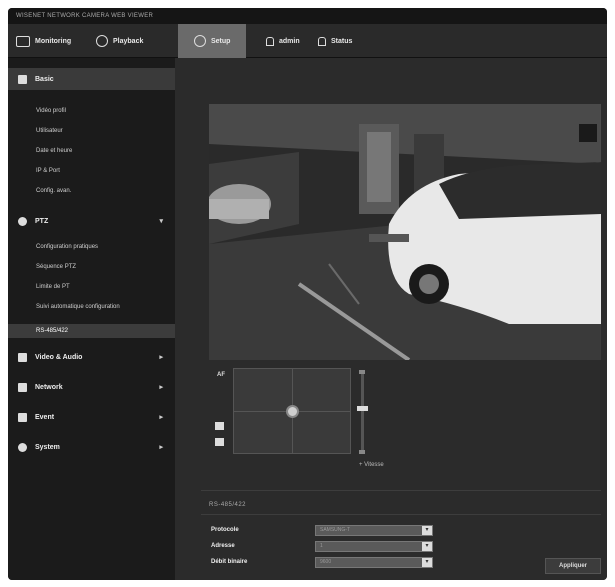  I want to click on tab-playback: Playback, so click(119, 41).